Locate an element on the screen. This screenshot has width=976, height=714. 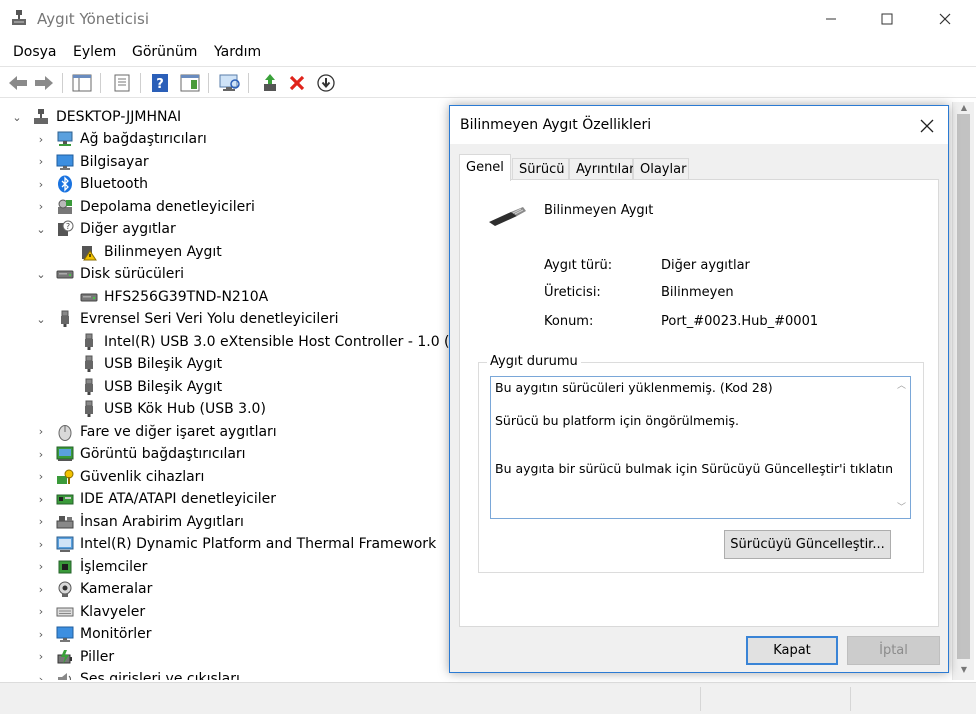
tree-item: USB Kök Hub (USB 3.0) is located at coordinates (162, 409).